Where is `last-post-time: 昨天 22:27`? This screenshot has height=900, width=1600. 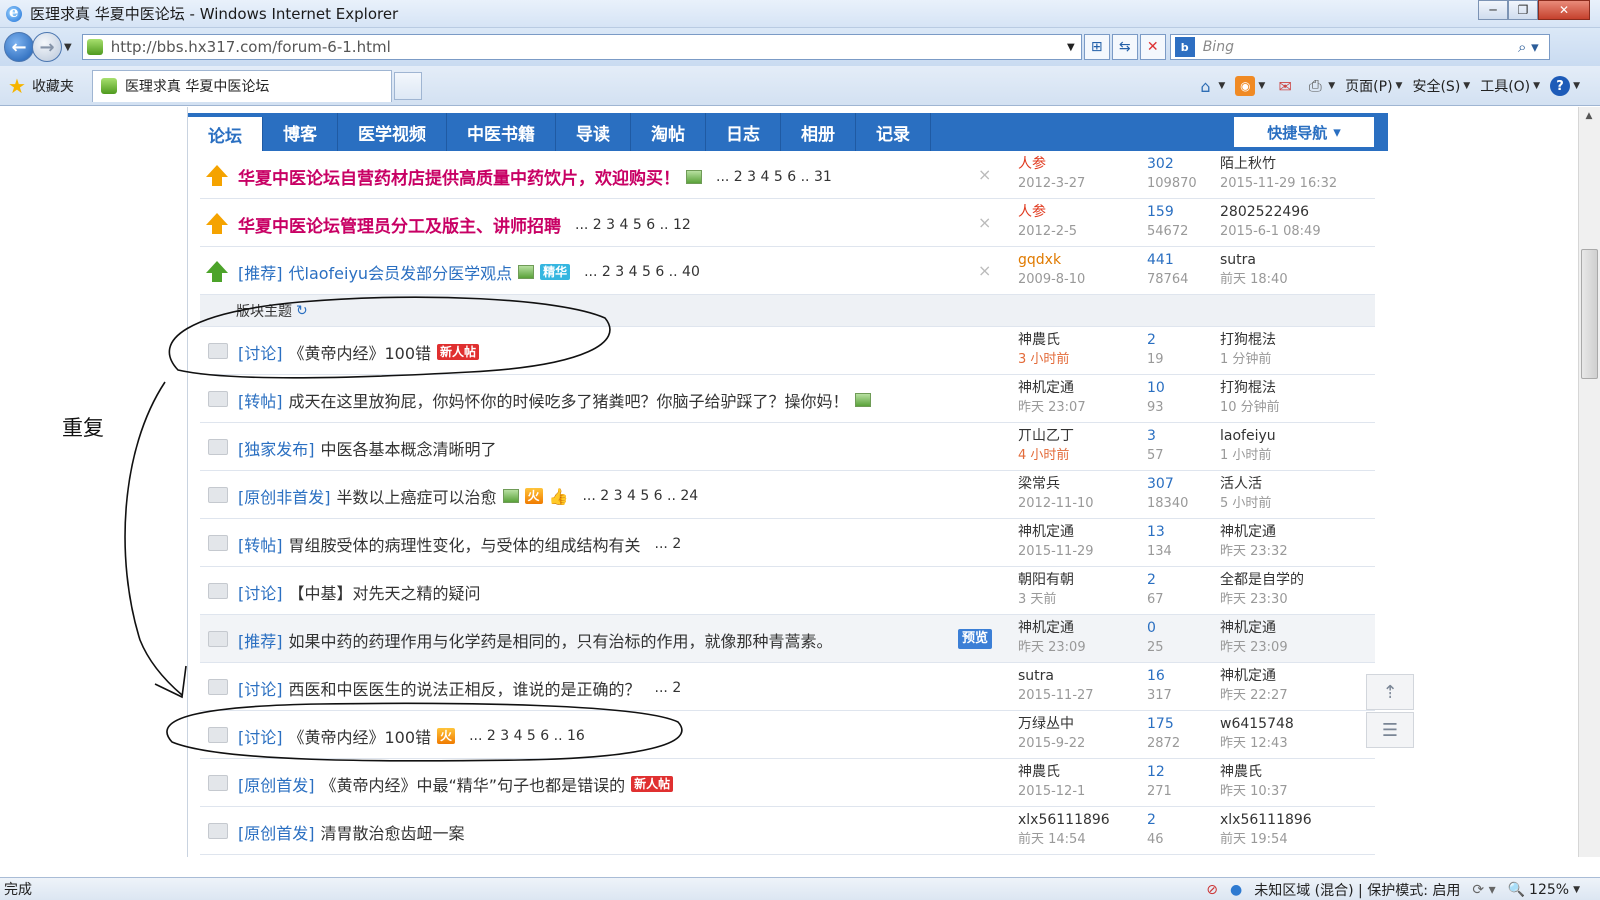
last-post-time: 昨天 22:27 is located at coordinates (1254, 695).